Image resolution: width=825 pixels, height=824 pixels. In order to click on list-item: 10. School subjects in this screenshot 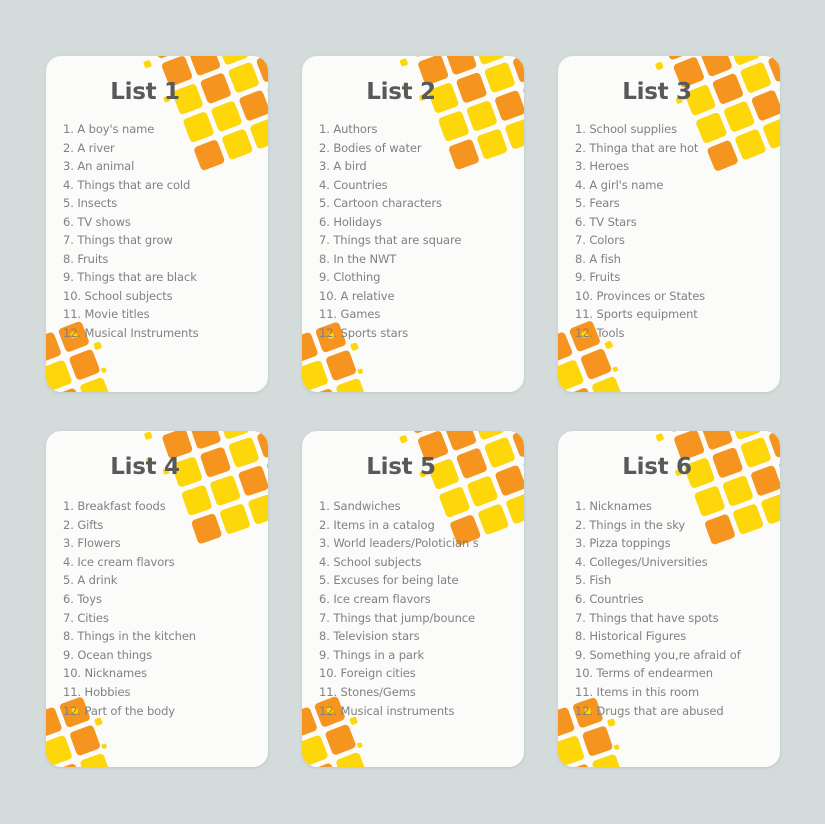, I will do `click(118, 295)`.